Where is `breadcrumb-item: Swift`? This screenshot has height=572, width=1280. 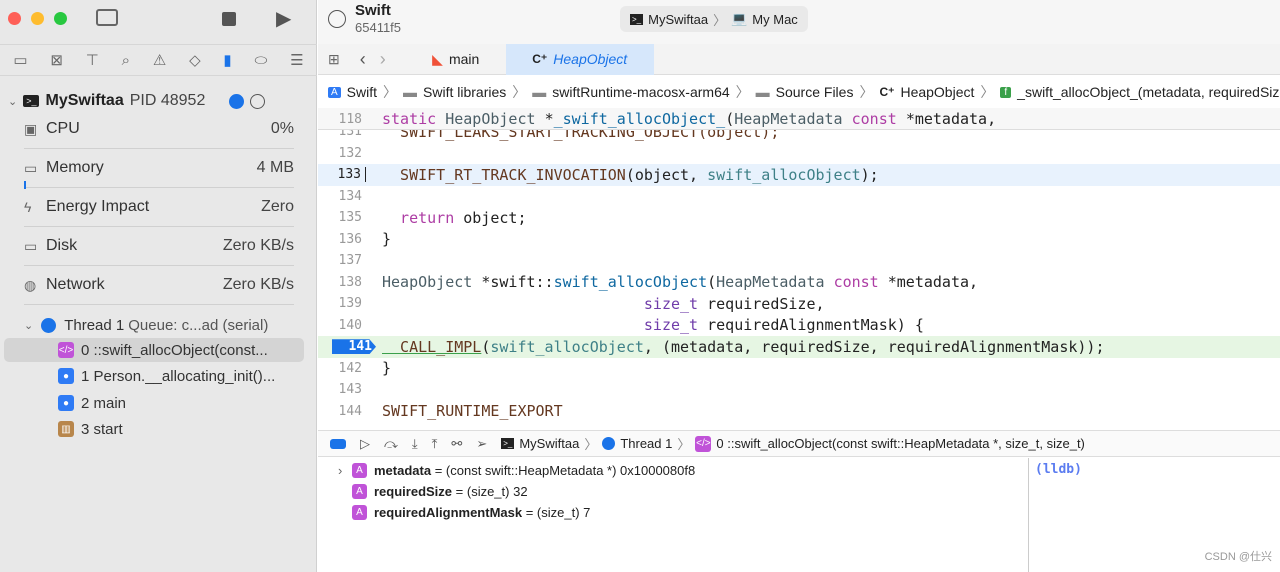
breadcrumb-item: Swift is located at coordinates (362, 92).